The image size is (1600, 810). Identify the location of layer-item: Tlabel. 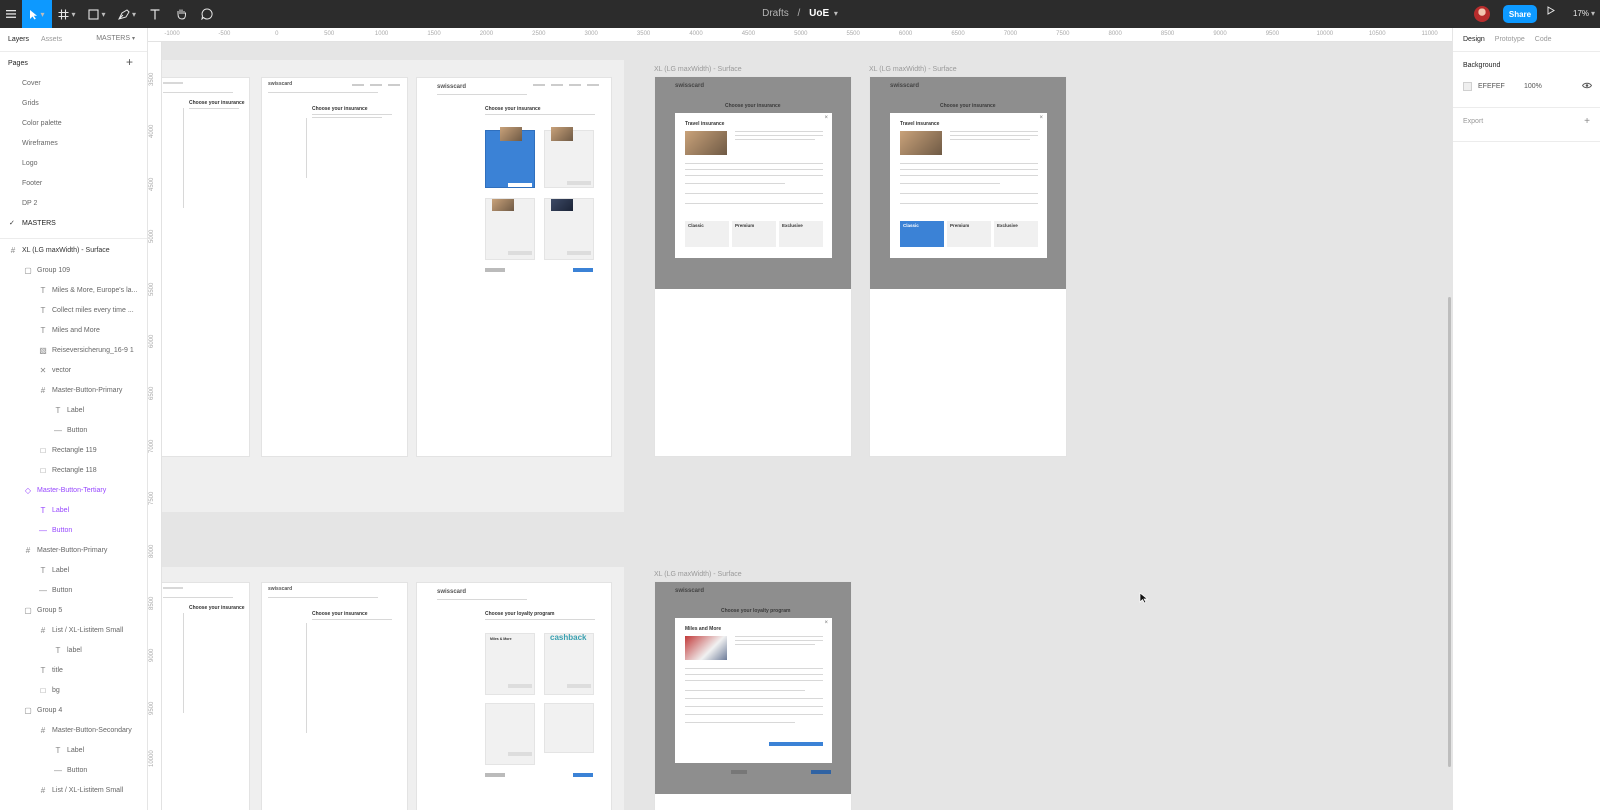
(73, 651).